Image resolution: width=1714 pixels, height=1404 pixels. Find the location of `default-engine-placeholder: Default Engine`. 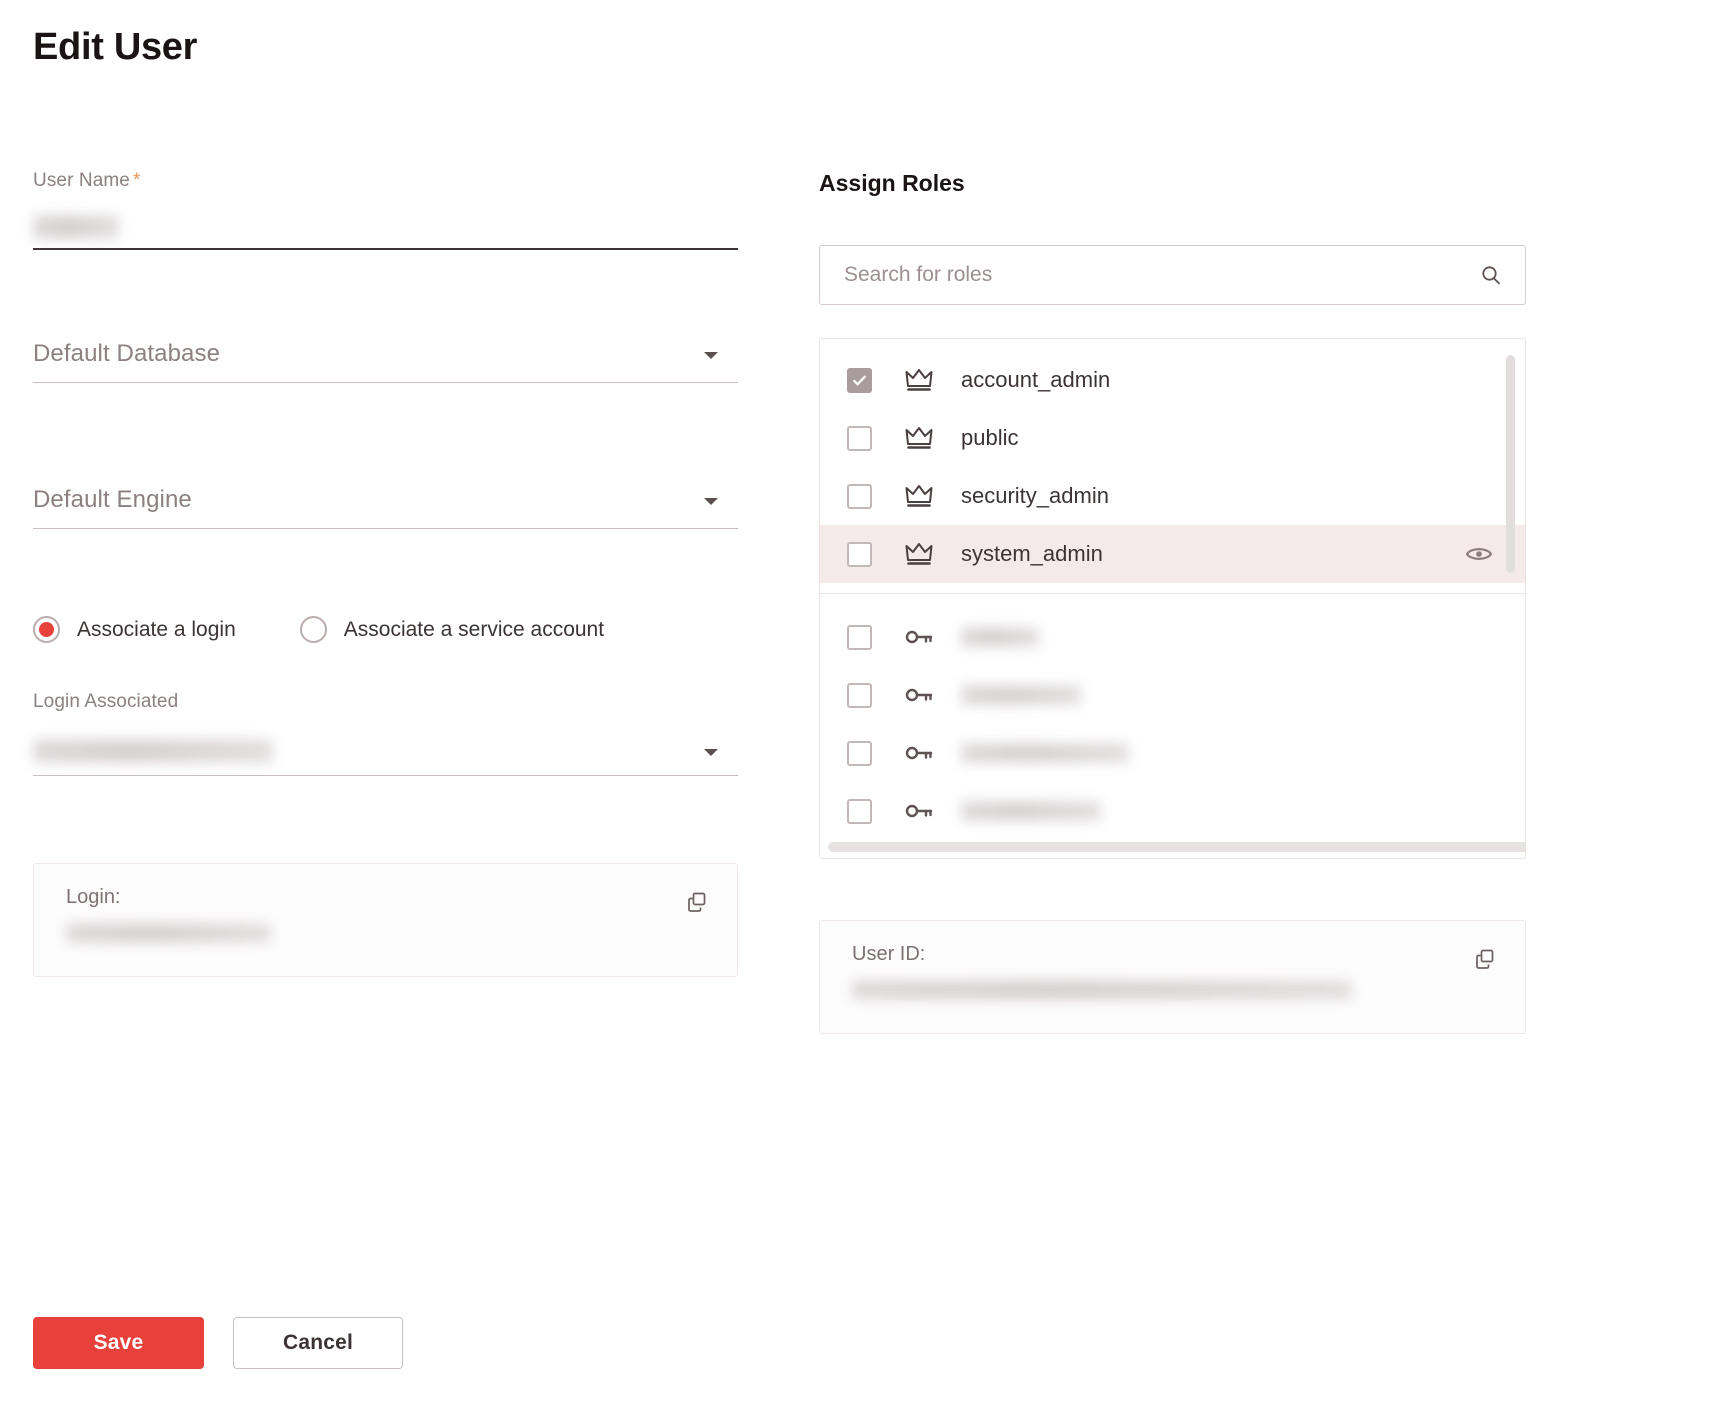

default-engine-placeholder: Default Engine is located at coordinates (112, 499).